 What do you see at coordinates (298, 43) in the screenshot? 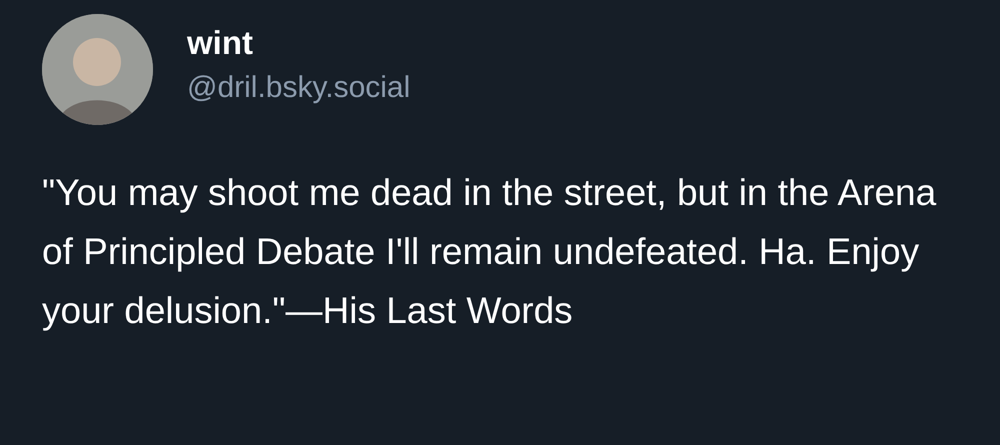
I see `author-name: wint` at bounding box center [298, 43].